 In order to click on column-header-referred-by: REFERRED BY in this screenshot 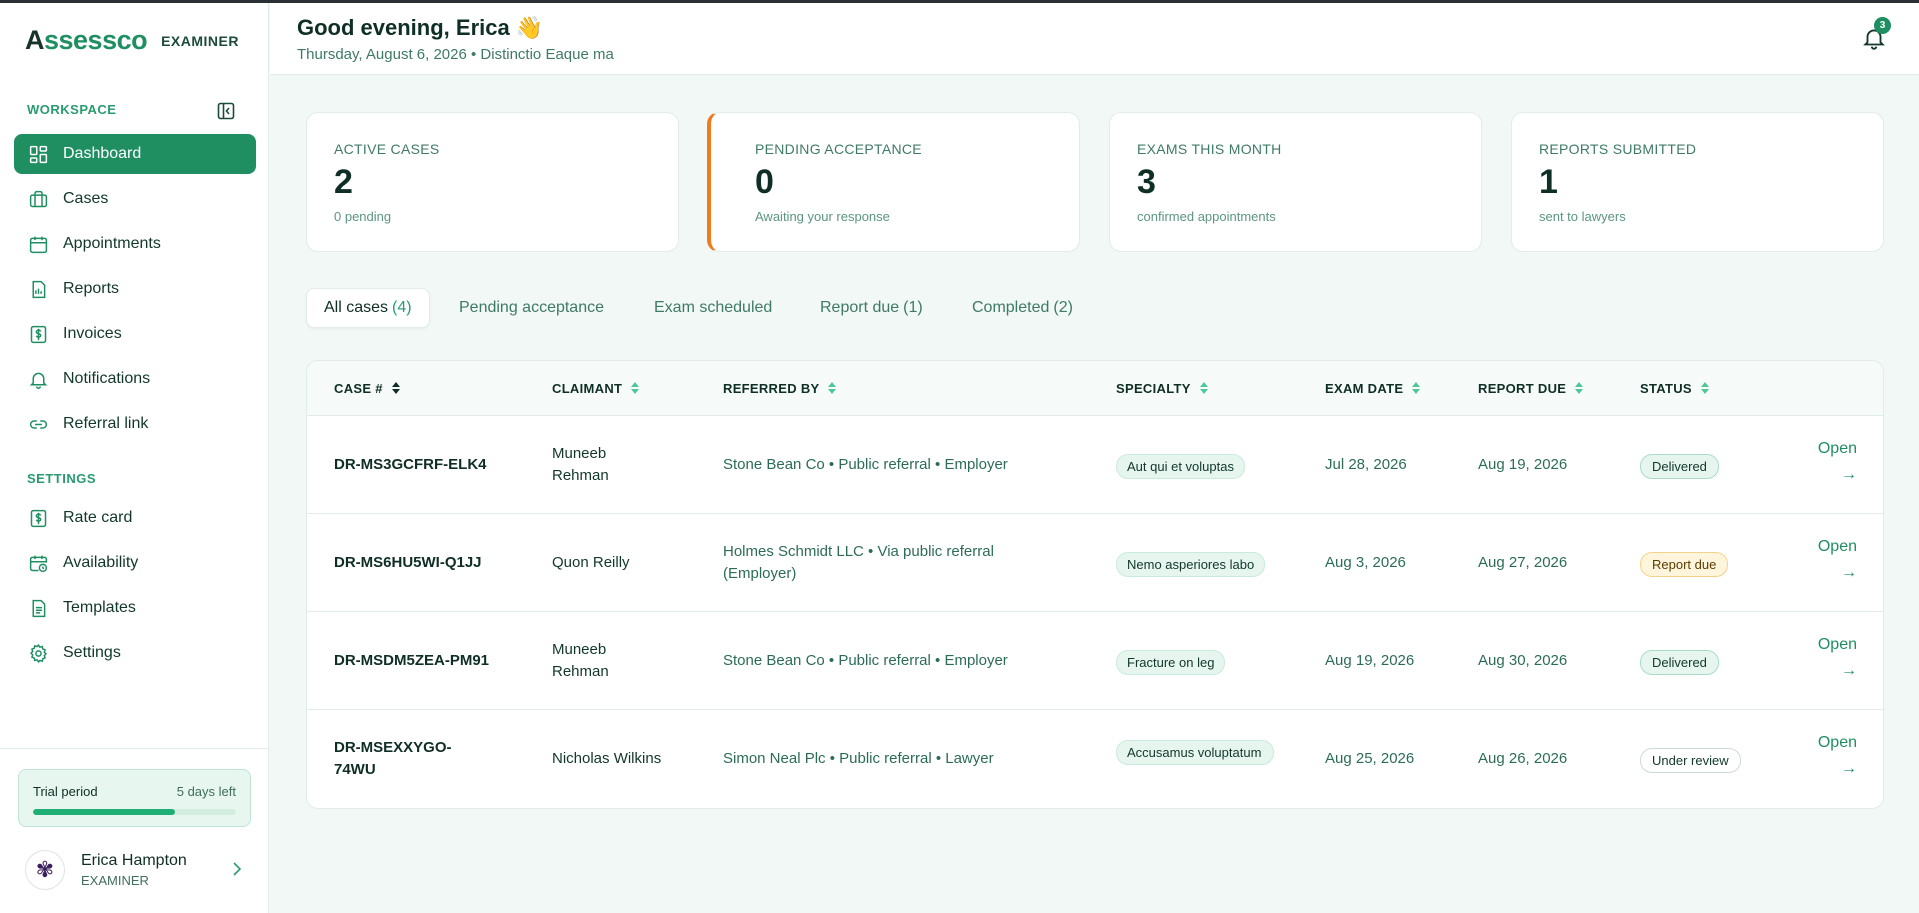, I will do `click(780, 388)`.